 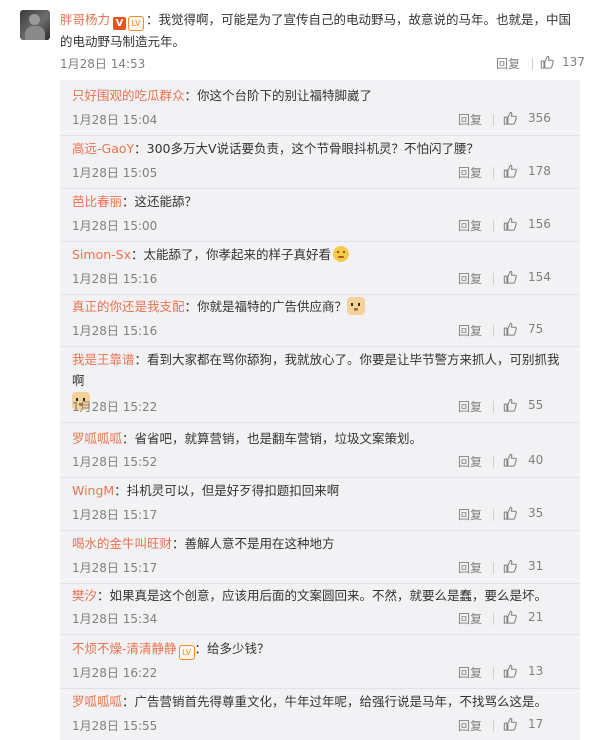 I want to click on reply-actions: 回复 55, so click(x=513, y=407).